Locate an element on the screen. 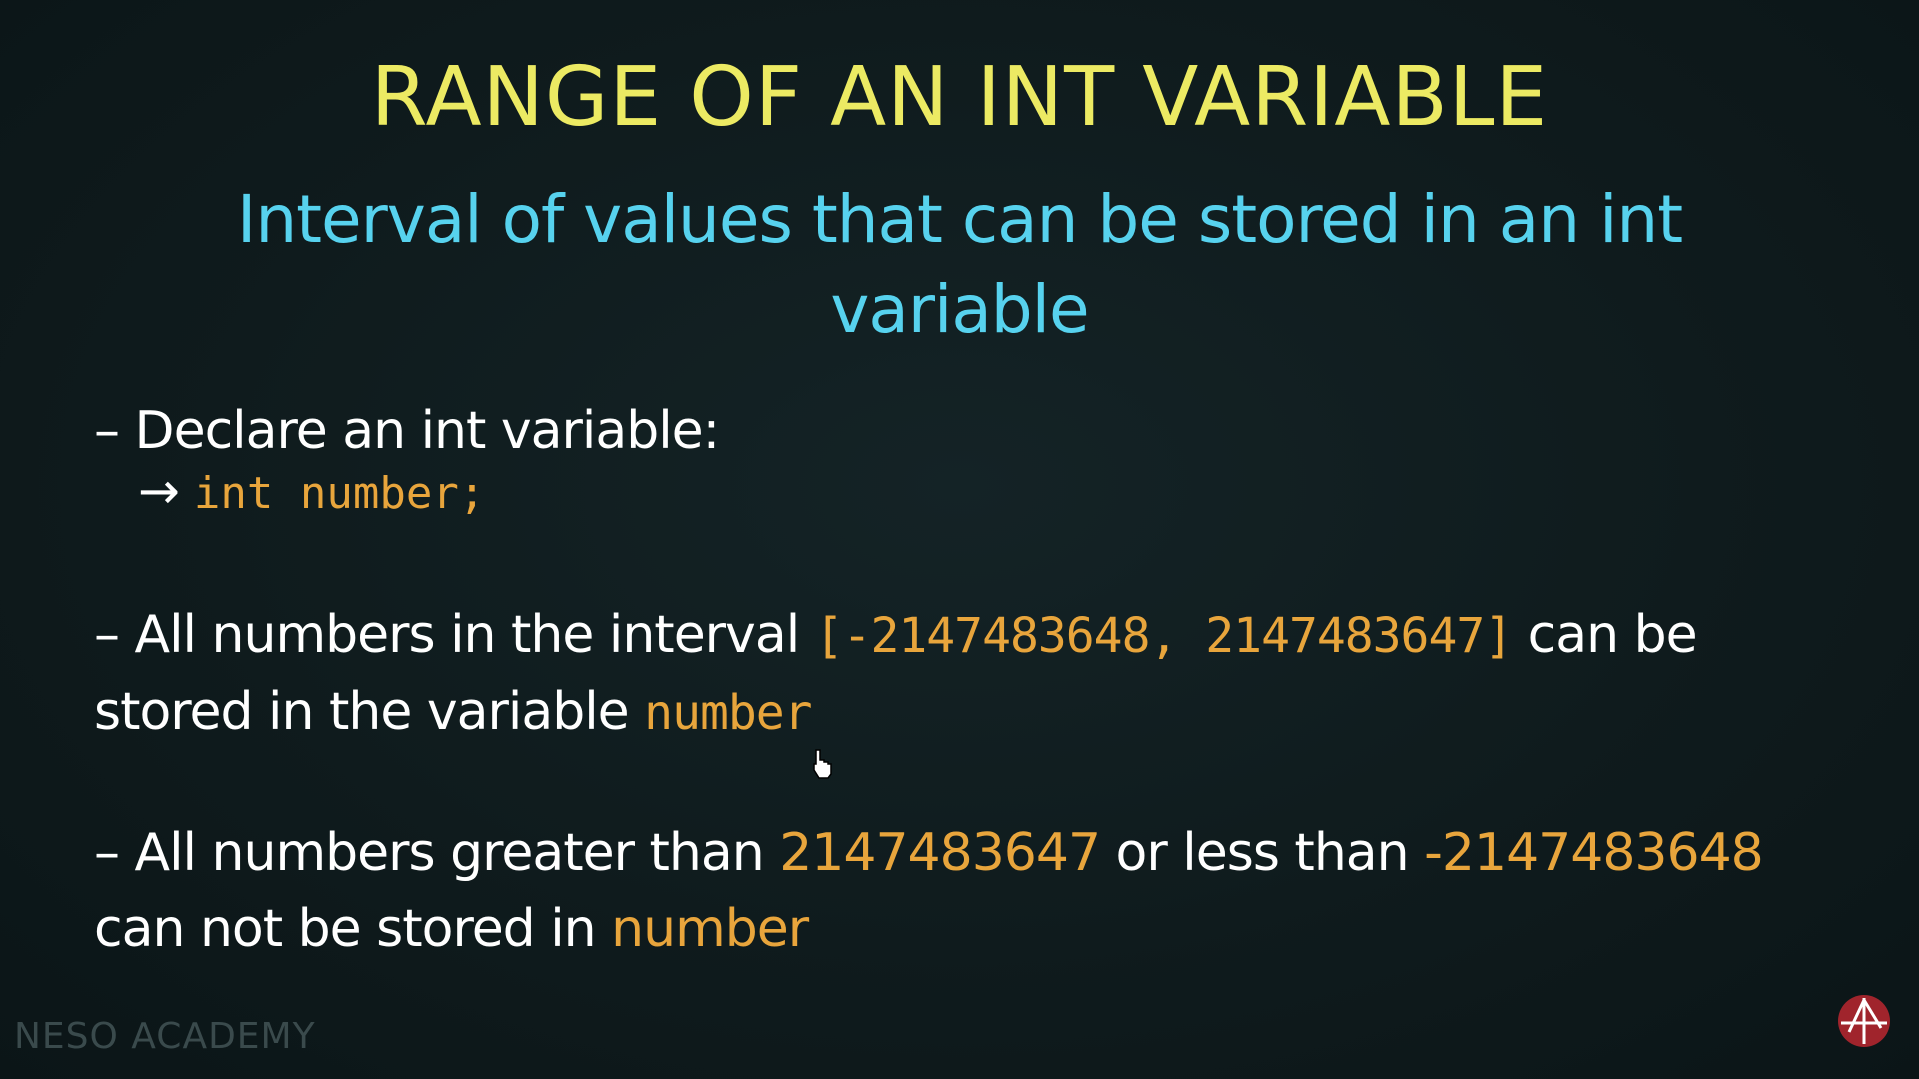  code-declaration: int number; is located at coordinates (339, 493).